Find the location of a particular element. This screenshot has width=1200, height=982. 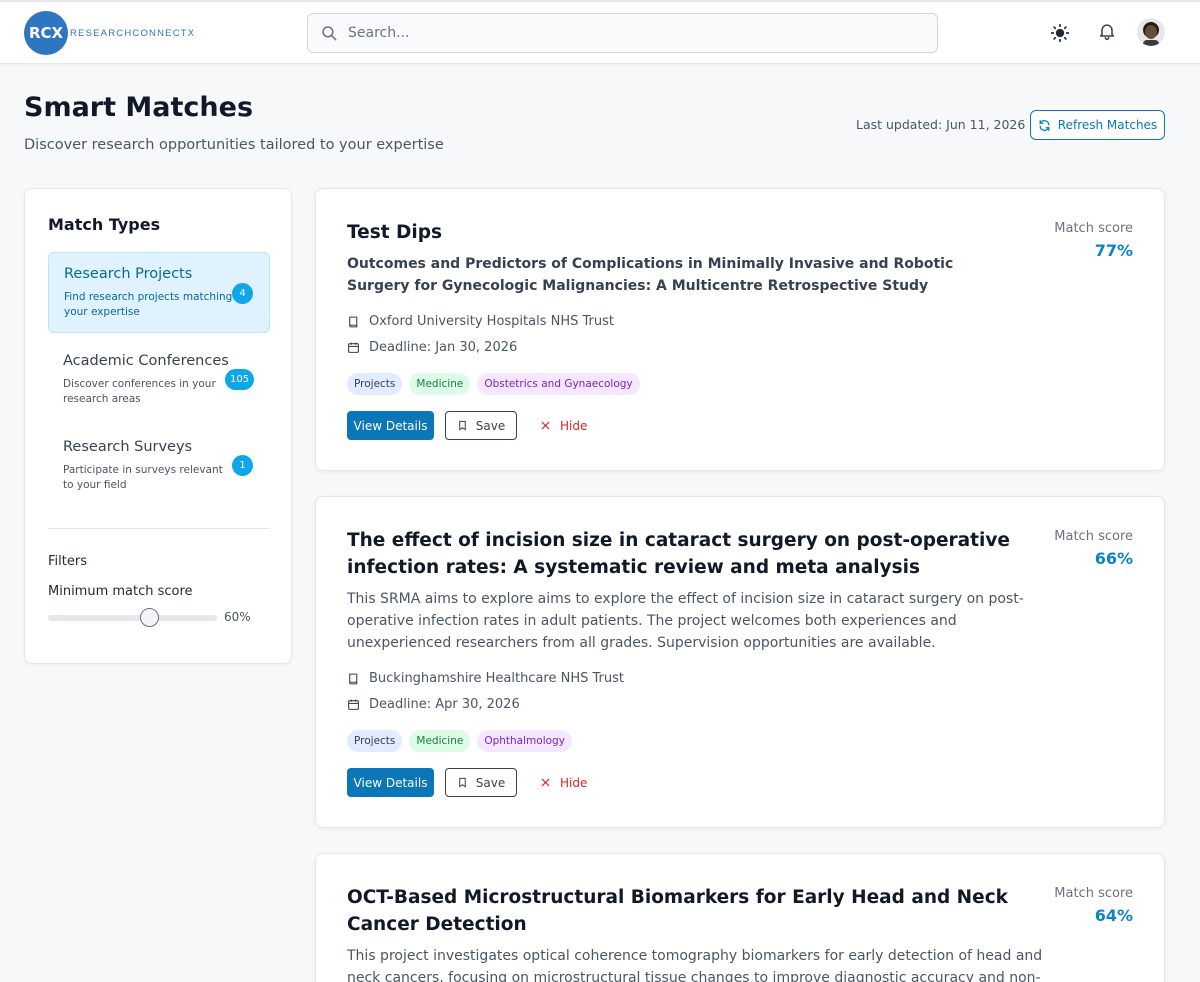

refresh-matches-button: Refresh Matches is located at coordinates (1097, 125).